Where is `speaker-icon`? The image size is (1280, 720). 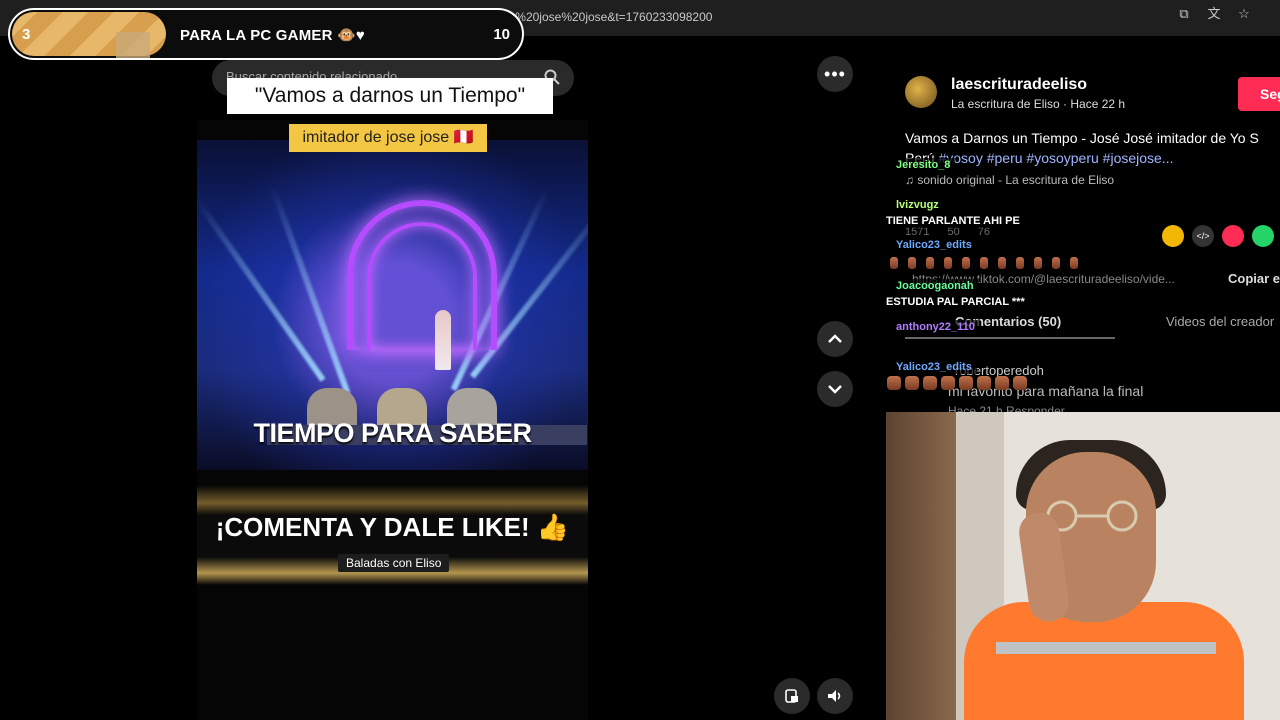
speaker-icon is located at coordinates (834, 696).